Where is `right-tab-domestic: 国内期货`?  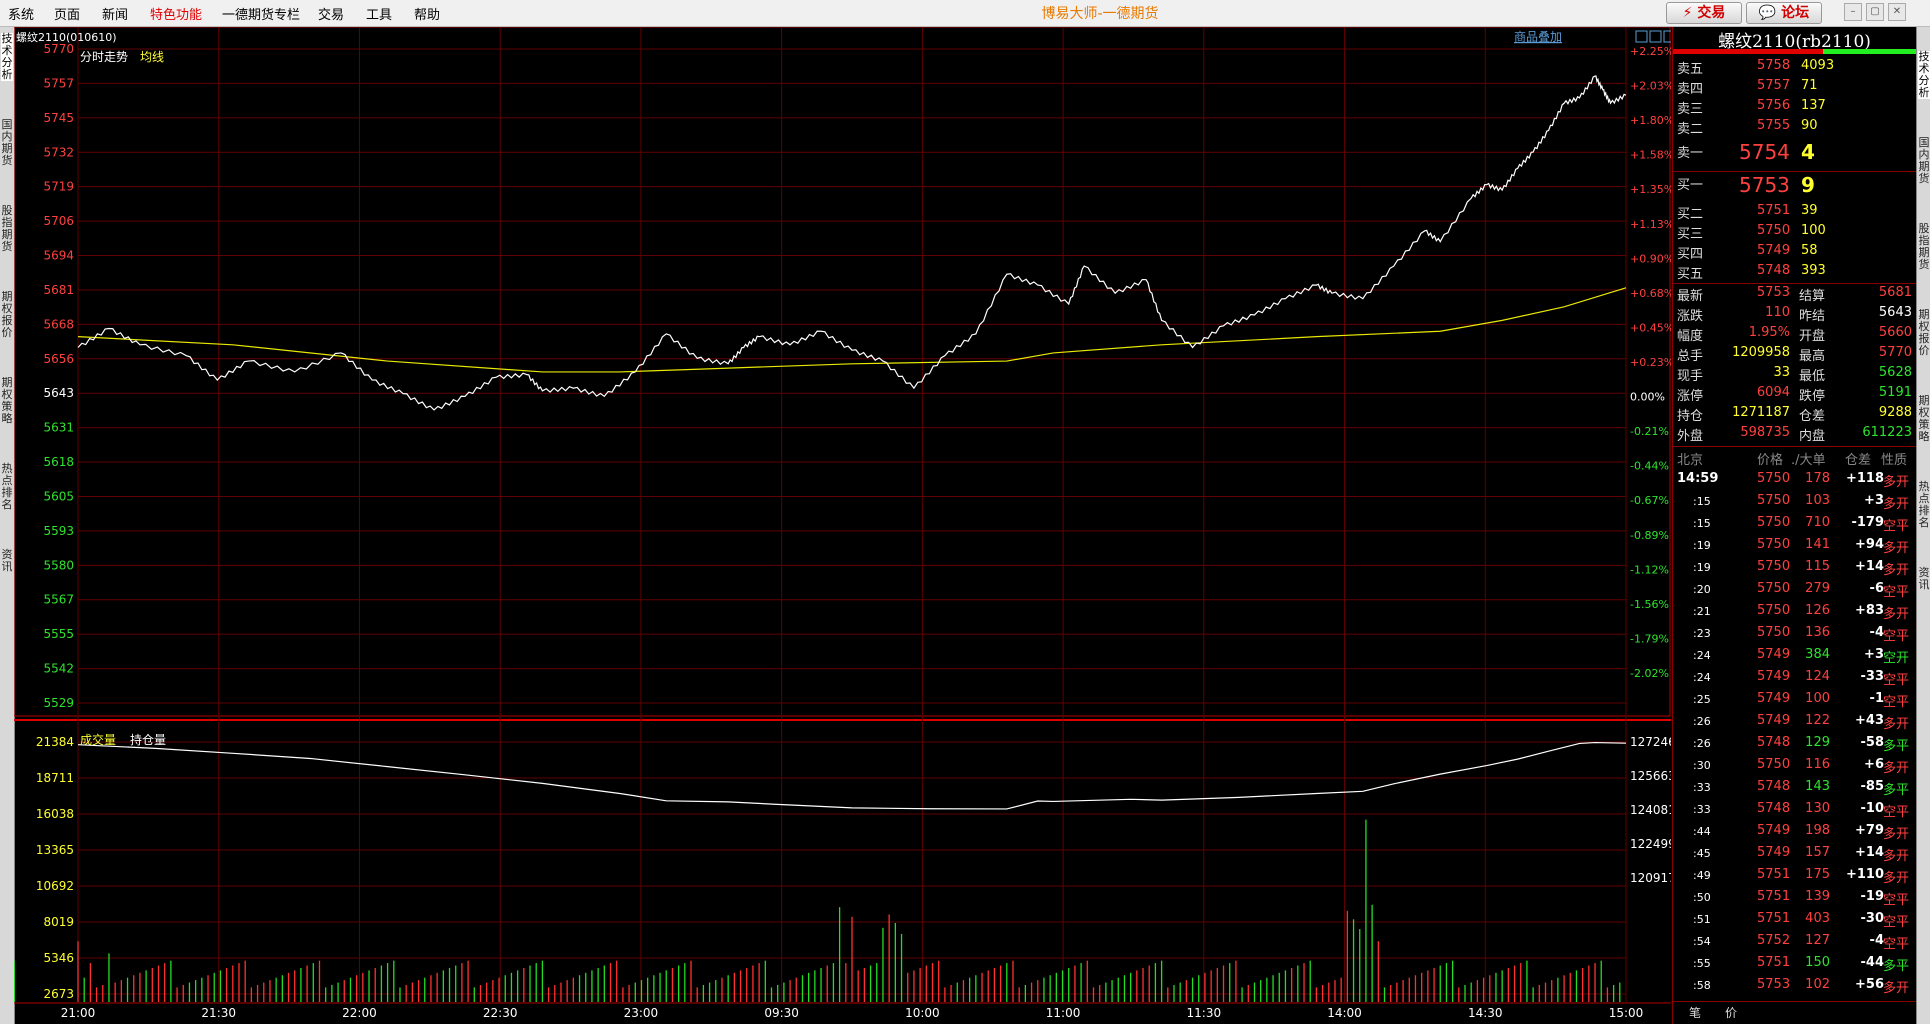 right-tab-domestic: 国内期货 is located at coordinates (1924, 161).